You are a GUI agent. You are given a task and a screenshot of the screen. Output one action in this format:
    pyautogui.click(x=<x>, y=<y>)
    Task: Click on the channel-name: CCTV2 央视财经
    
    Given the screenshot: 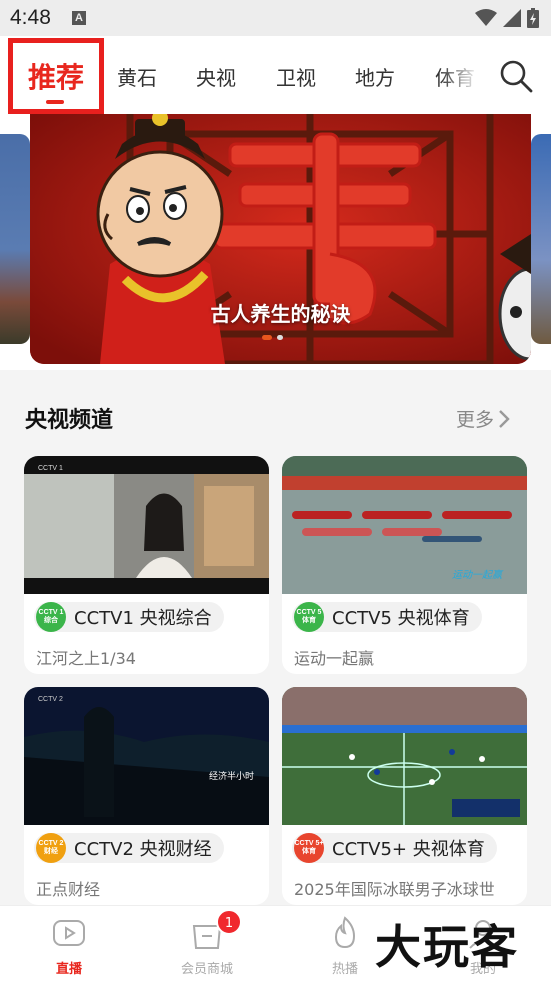 What is the action you would take?
    pyautogui.click(x=143, y=849)
    